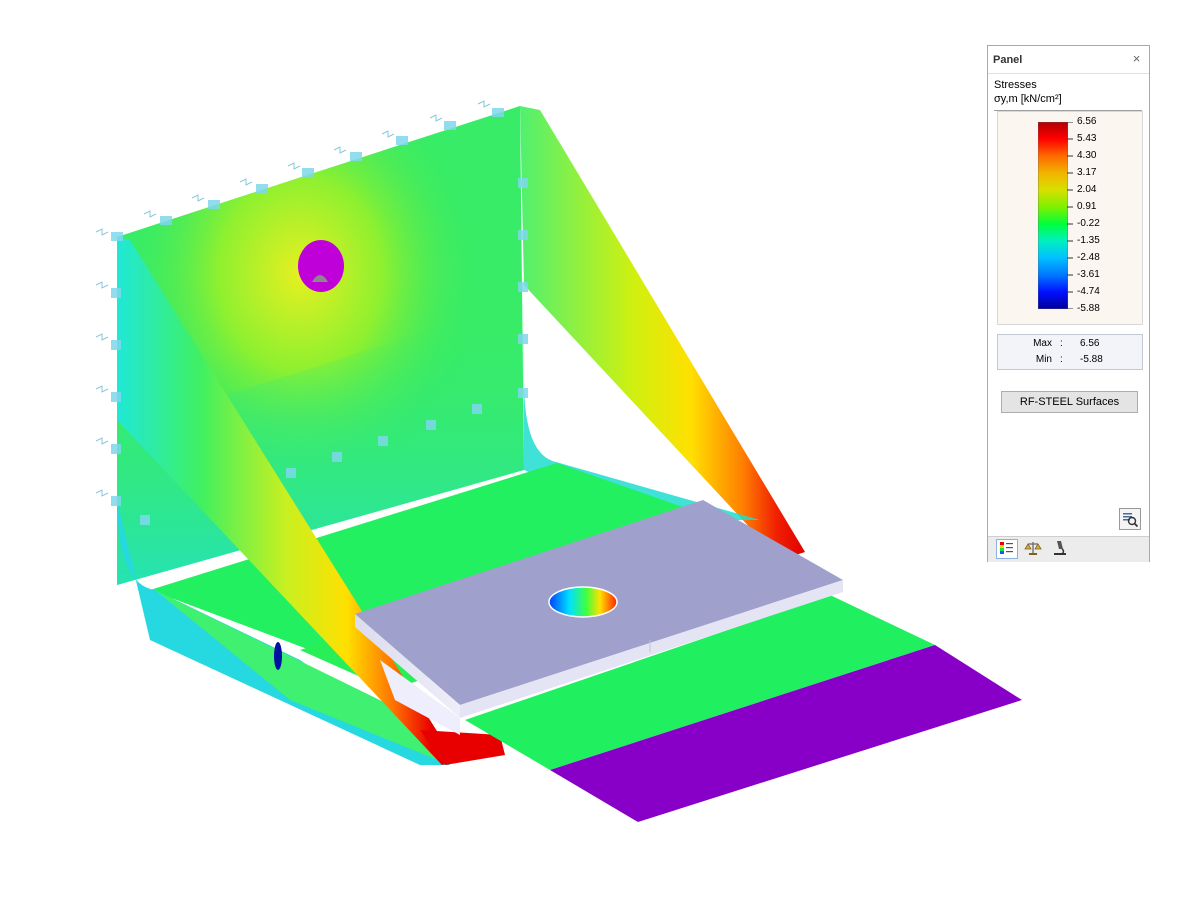 The image size is (1200, 900). What do you see at coordinates (1090, 343) in the screenshot?
I see `max-value: 6.56` at bounding box center [1090, 343].